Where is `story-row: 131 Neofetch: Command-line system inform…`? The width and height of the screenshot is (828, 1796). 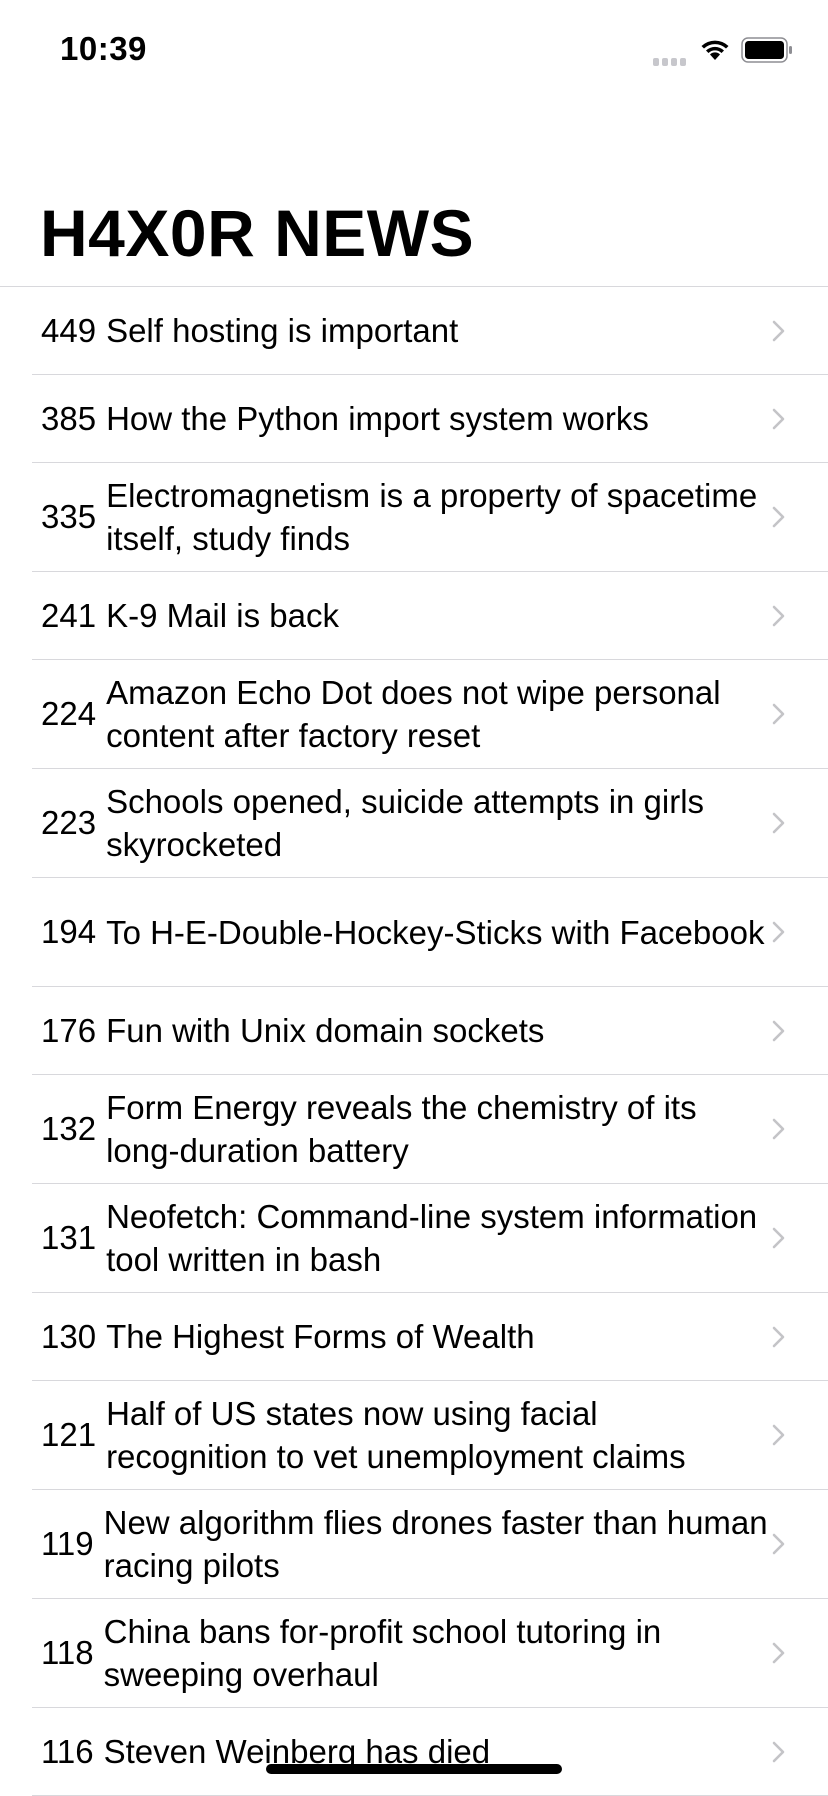
story-row: 131 Neofetch: Command-line system inform… is located at coordinates (430, 1238).